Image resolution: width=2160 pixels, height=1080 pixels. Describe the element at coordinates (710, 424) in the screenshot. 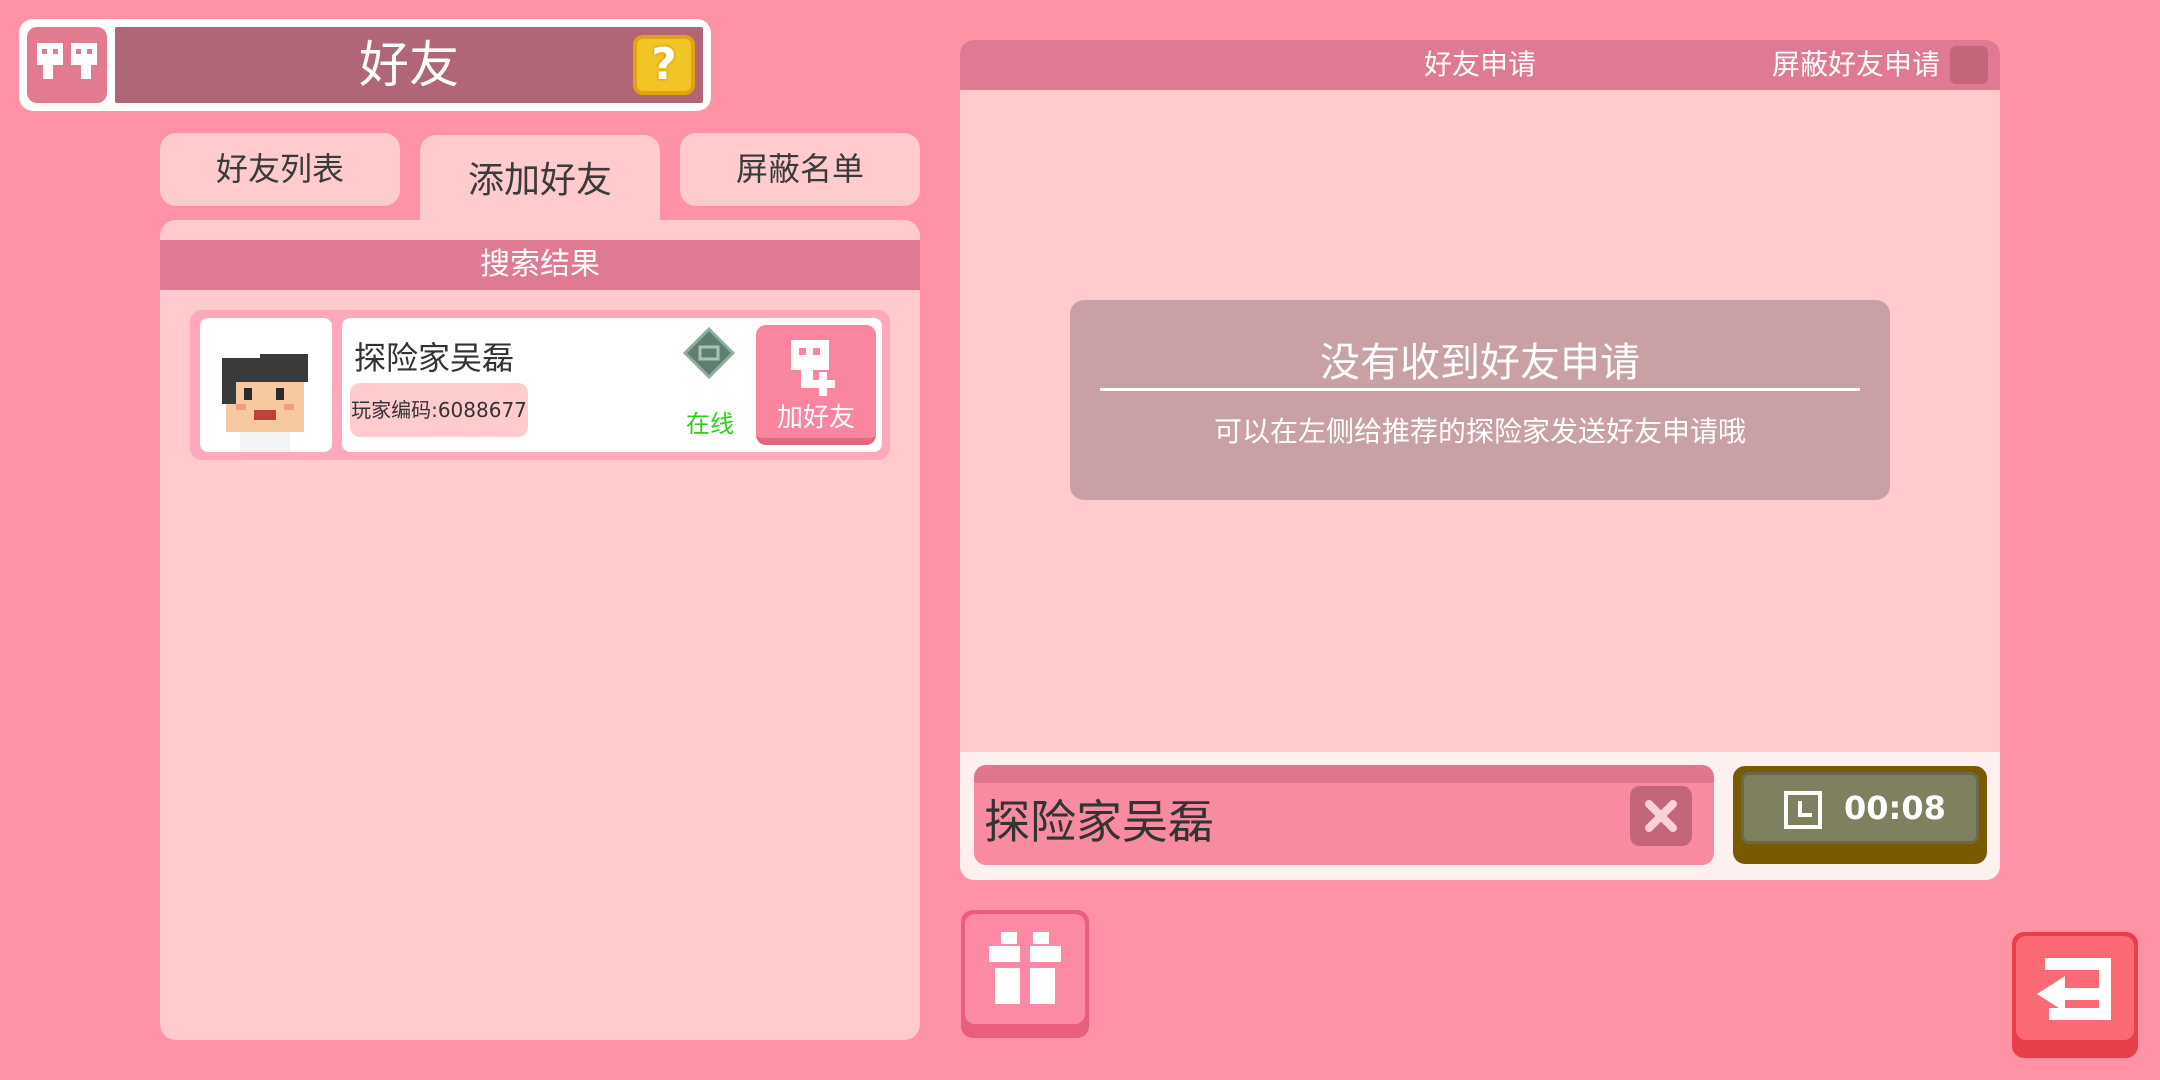

I see `online-status: 在线` at that location.